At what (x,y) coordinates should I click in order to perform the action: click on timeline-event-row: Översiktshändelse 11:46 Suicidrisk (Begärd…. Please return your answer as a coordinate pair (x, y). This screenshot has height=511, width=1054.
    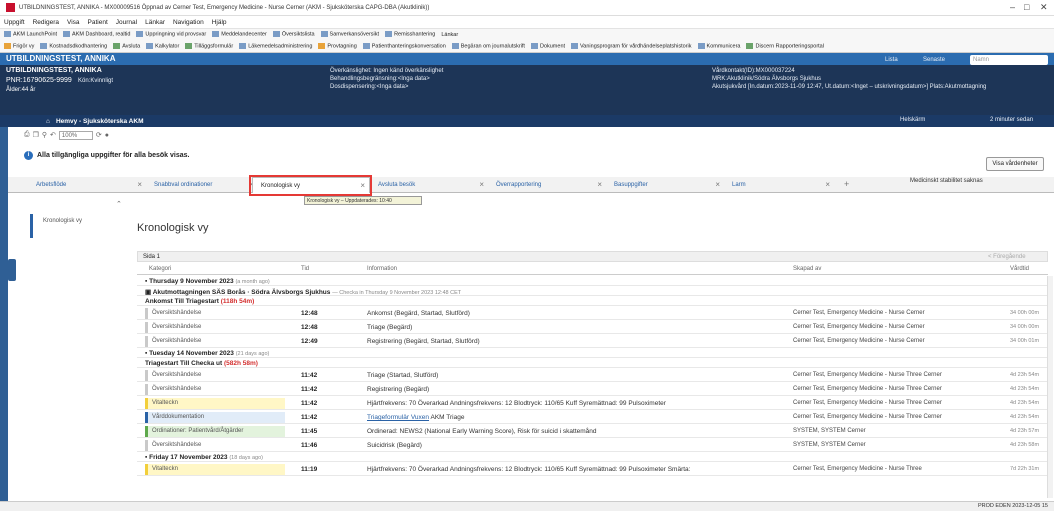
    Looking at the image, I should click on (592, 445).